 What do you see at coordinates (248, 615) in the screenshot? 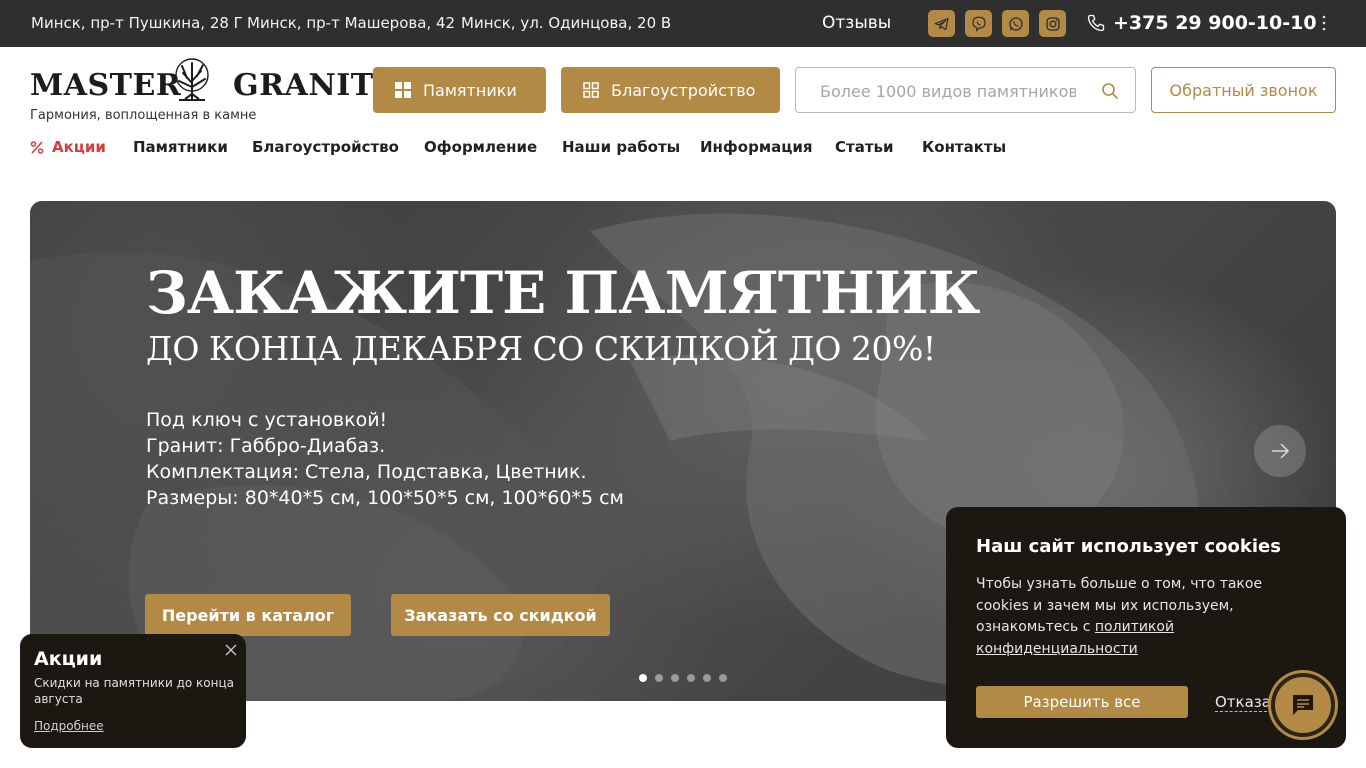
I see `go-to-catalog-button: Перейти в каталог` at bounding box center [248, 615].